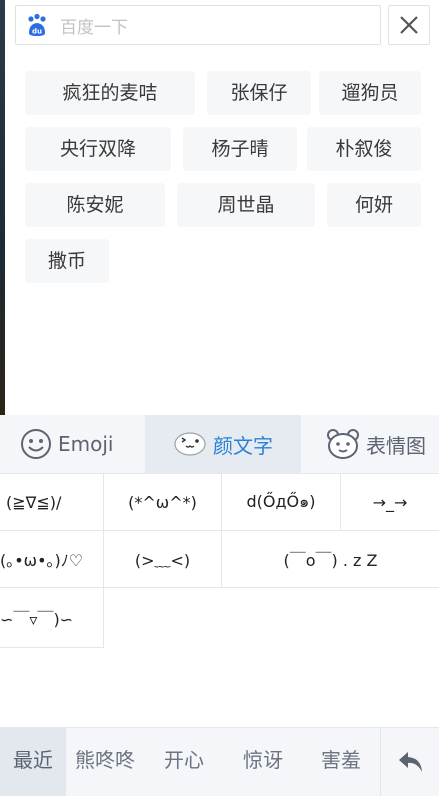  What do you see at coordinates (396, 445) in the screenshot?
I see `tab-label: 表情图` at bounding box center [396, 445].